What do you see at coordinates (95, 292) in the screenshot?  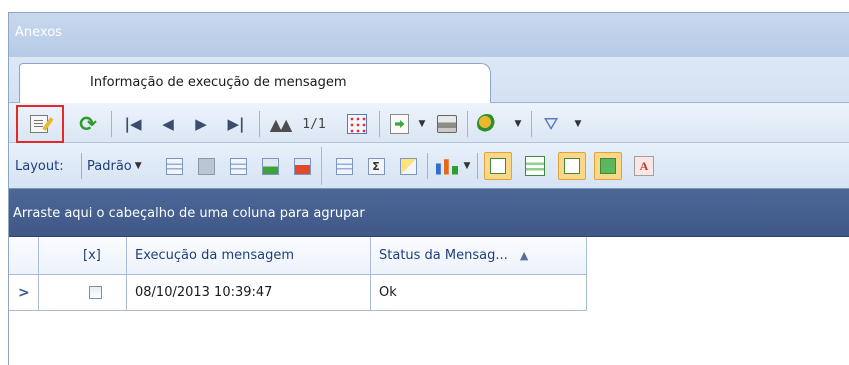 I see `row-checkbox` at bounding box center [95, 292].